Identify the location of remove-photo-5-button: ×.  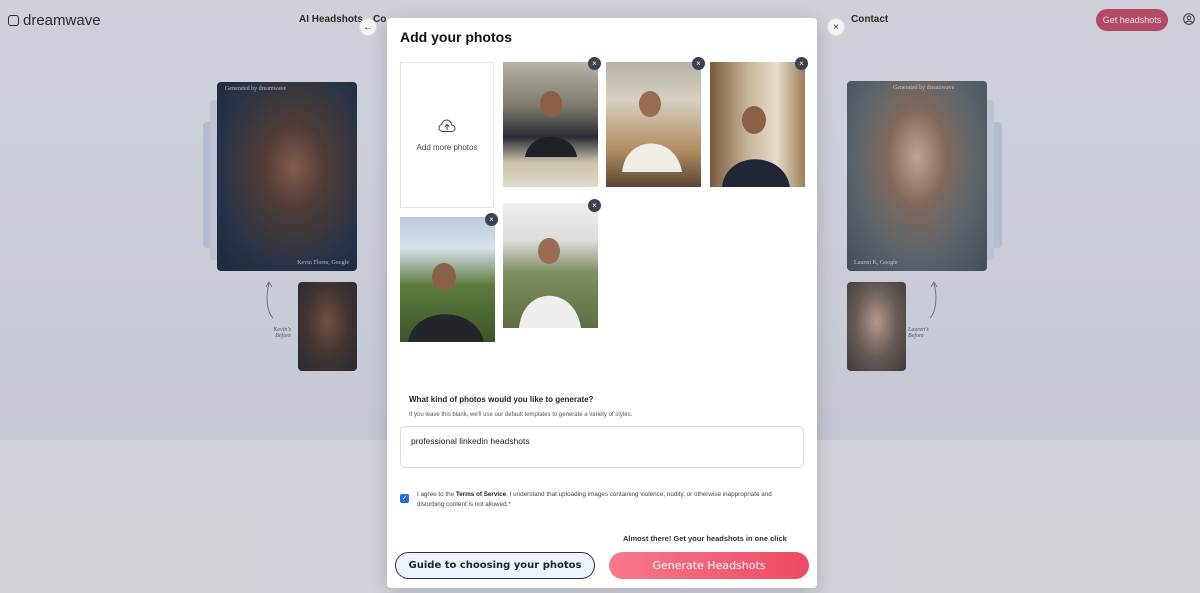
(594, 205).